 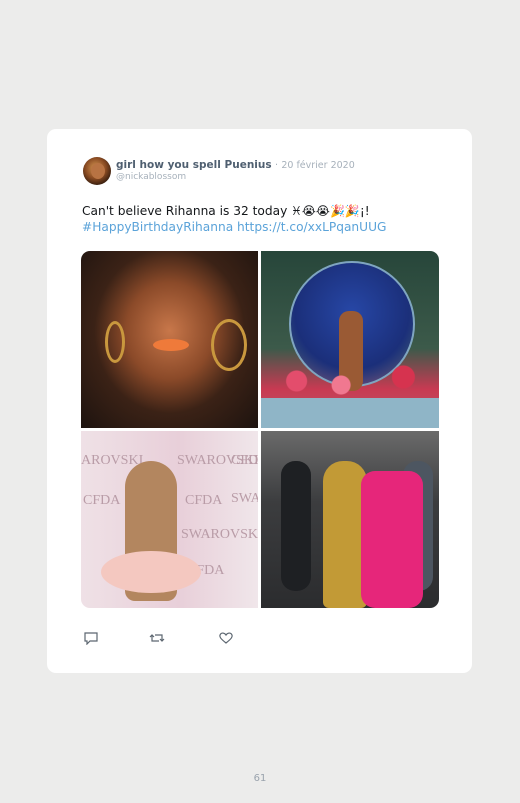 I want to click on sponsor-word: SWAROVSKI, so click(x=219, y=534).